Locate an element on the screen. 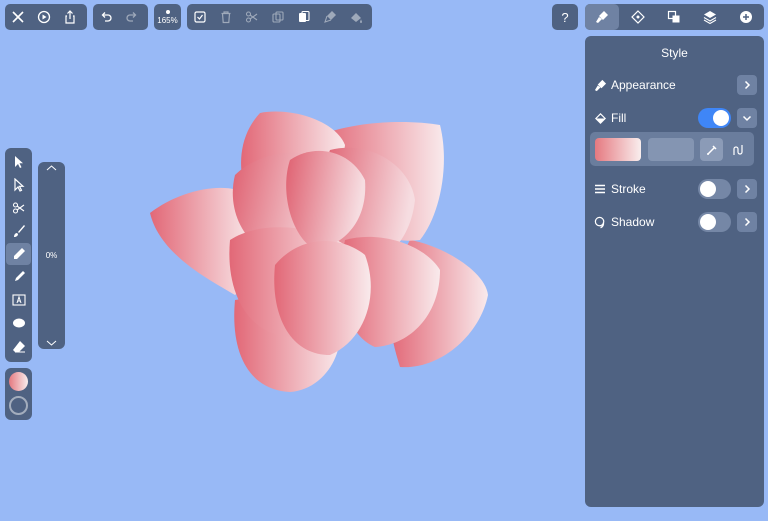 The height and width of the screenshot is (521, 768). pencil-icon is located at coordinates (19, 276).